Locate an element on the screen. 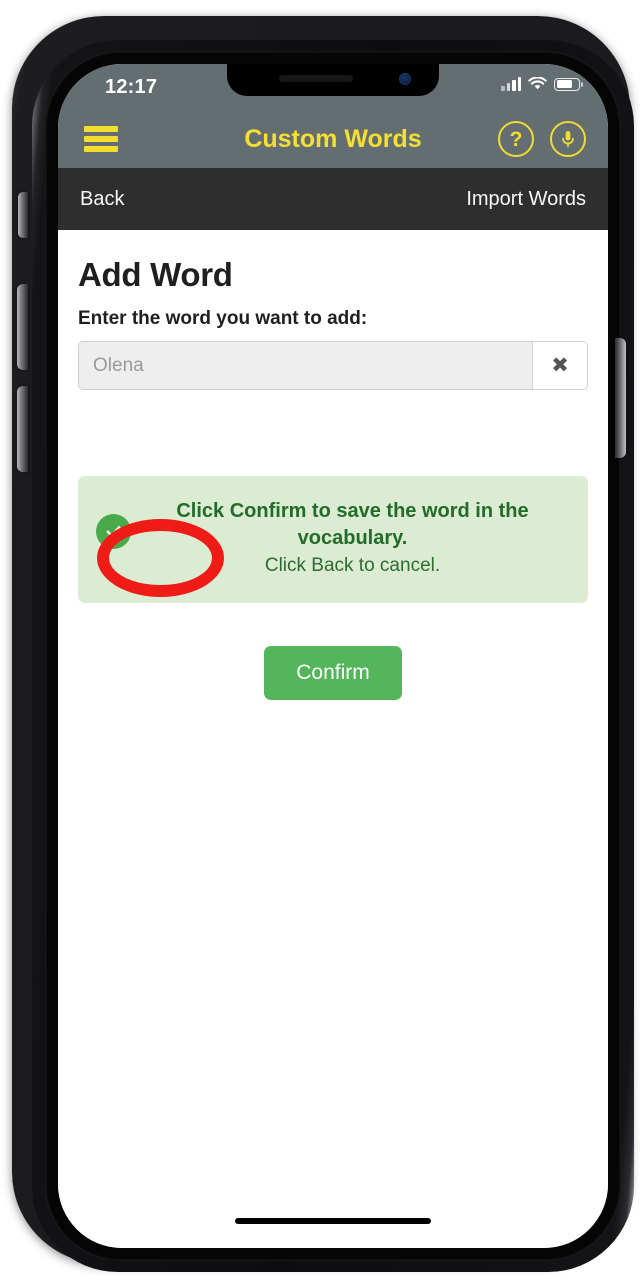 The width and height of the screenshot is (642, 1280). status-time: 12:17 is located at coordinates (131, 87).